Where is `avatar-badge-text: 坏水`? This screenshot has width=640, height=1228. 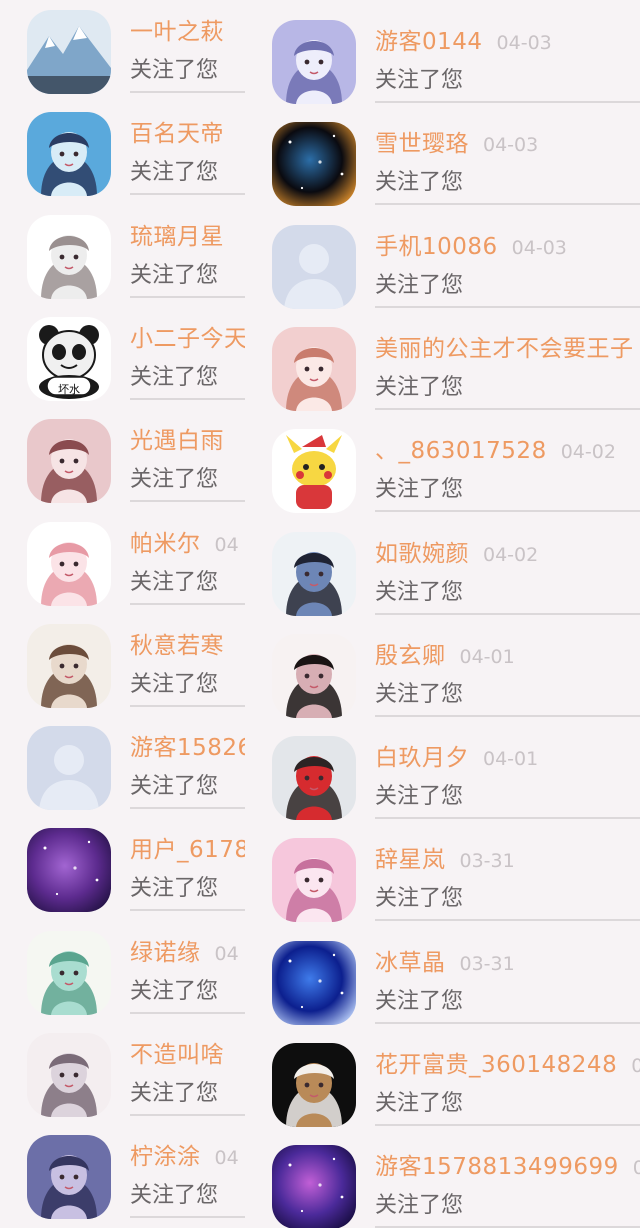
avatar-badge-text: 坏水 is located at coordinates (69, 389).